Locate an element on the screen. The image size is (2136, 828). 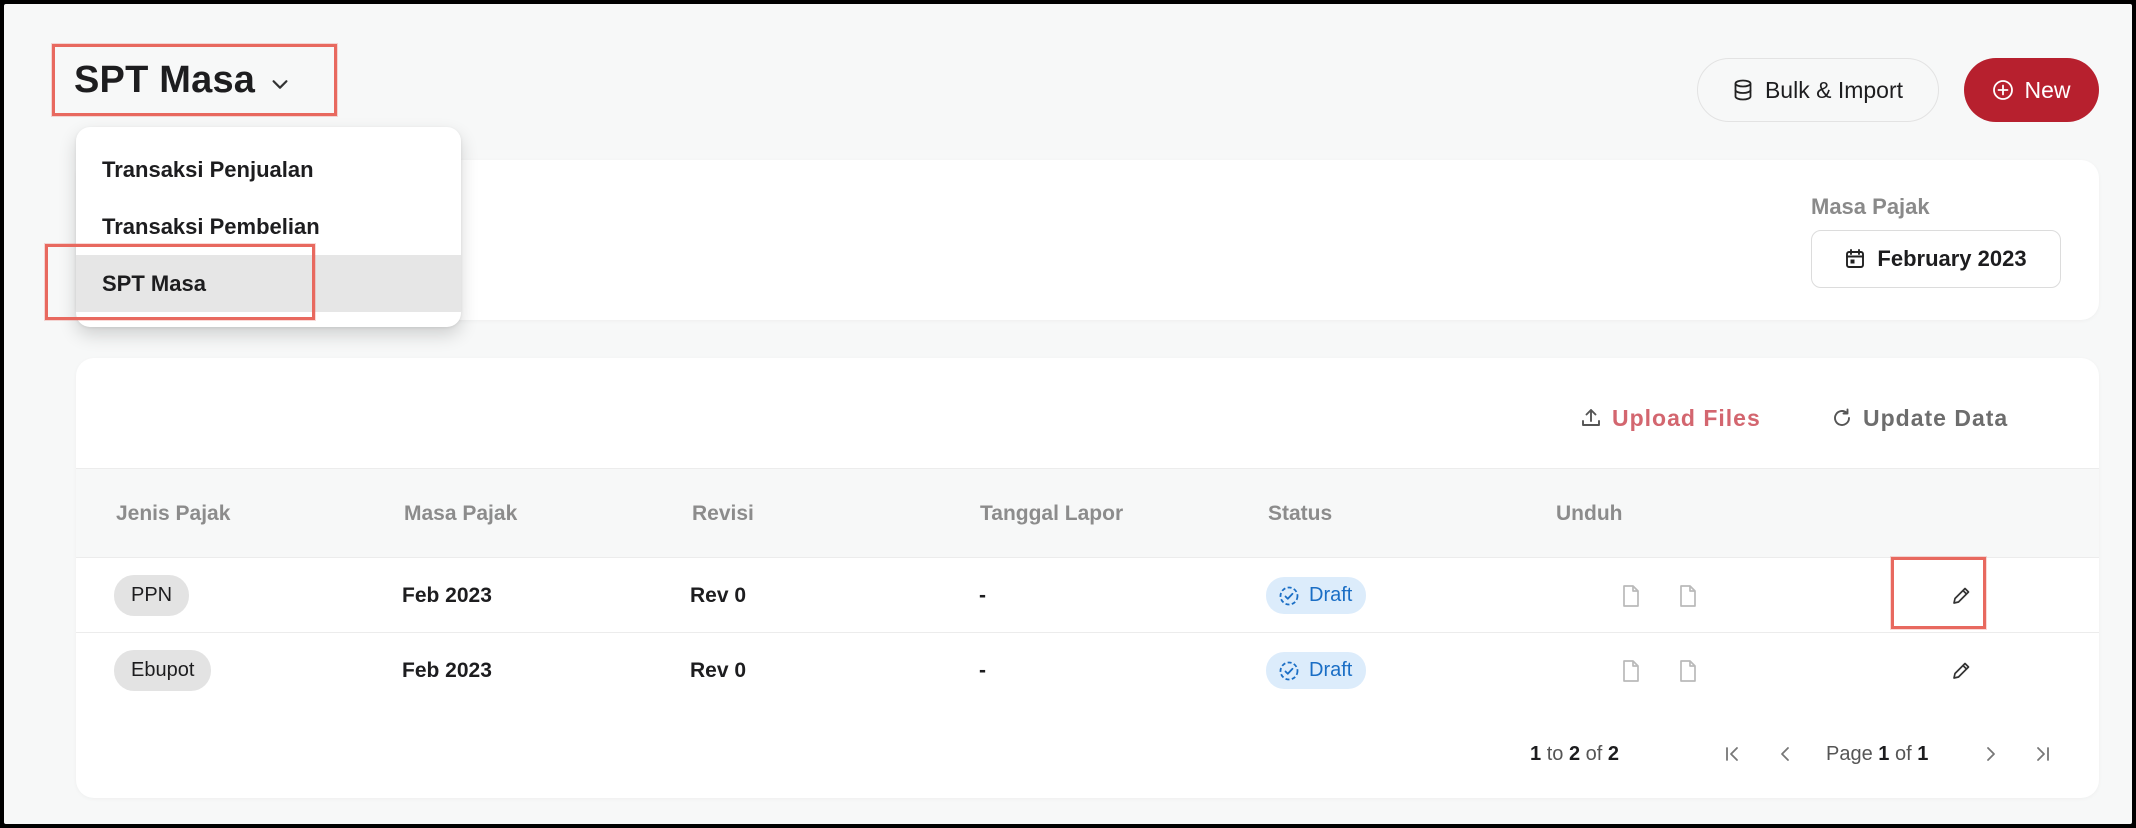
pagination-to: 2 is located at coordinates (1574, 753).